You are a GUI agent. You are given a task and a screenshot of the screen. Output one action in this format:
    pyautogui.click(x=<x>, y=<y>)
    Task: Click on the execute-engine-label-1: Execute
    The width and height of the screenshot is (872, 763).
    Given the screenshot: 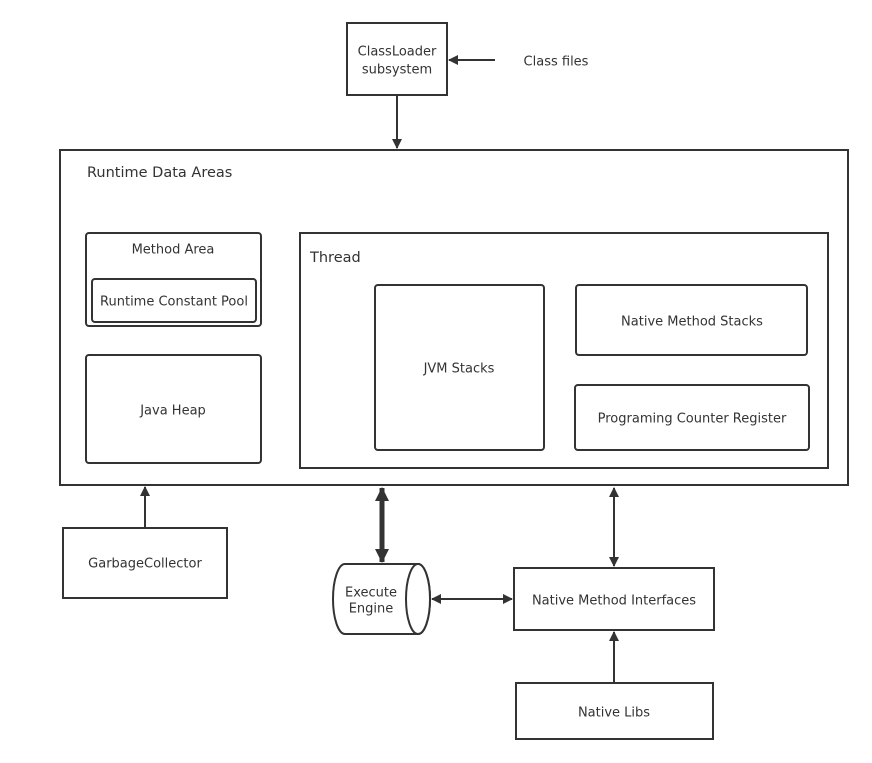 What is the action you would take?
    pyautogui.click(x=371, y=593)
    